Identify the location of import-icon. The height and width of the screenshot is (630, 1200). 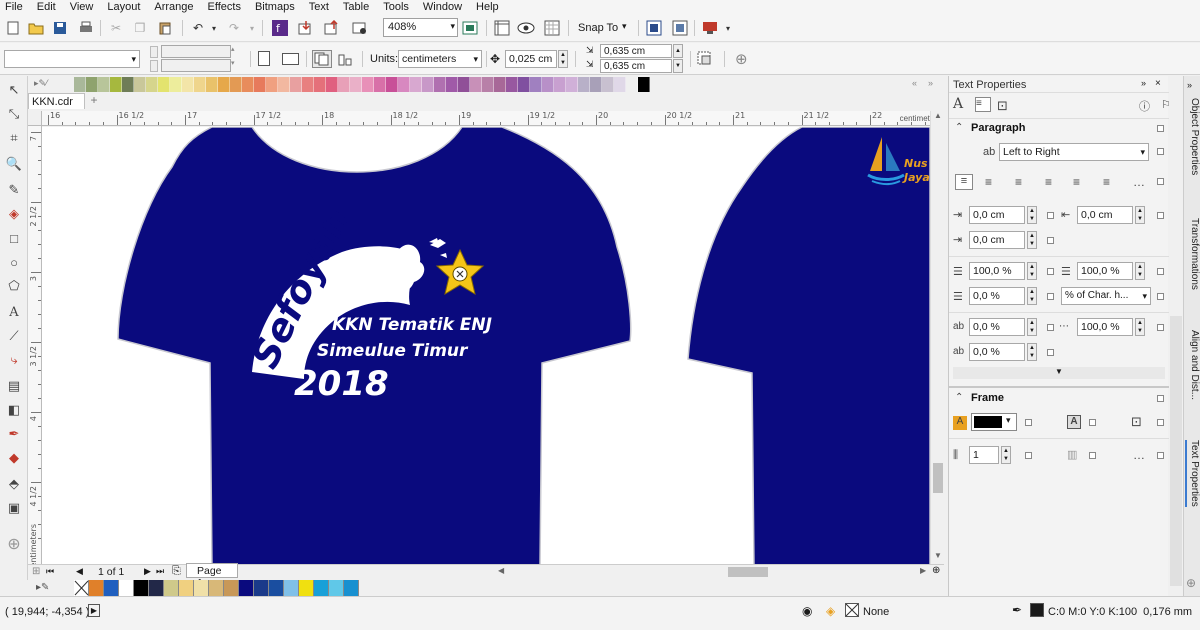
(306, 28).